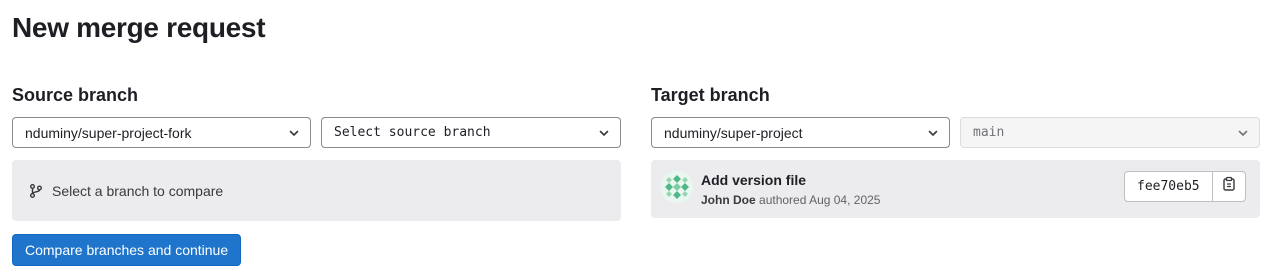  What do you see at coordinates (412, 132) in the screenshot?
I see `source-branch-value: Select source branch` at bounding box center [412, 132].